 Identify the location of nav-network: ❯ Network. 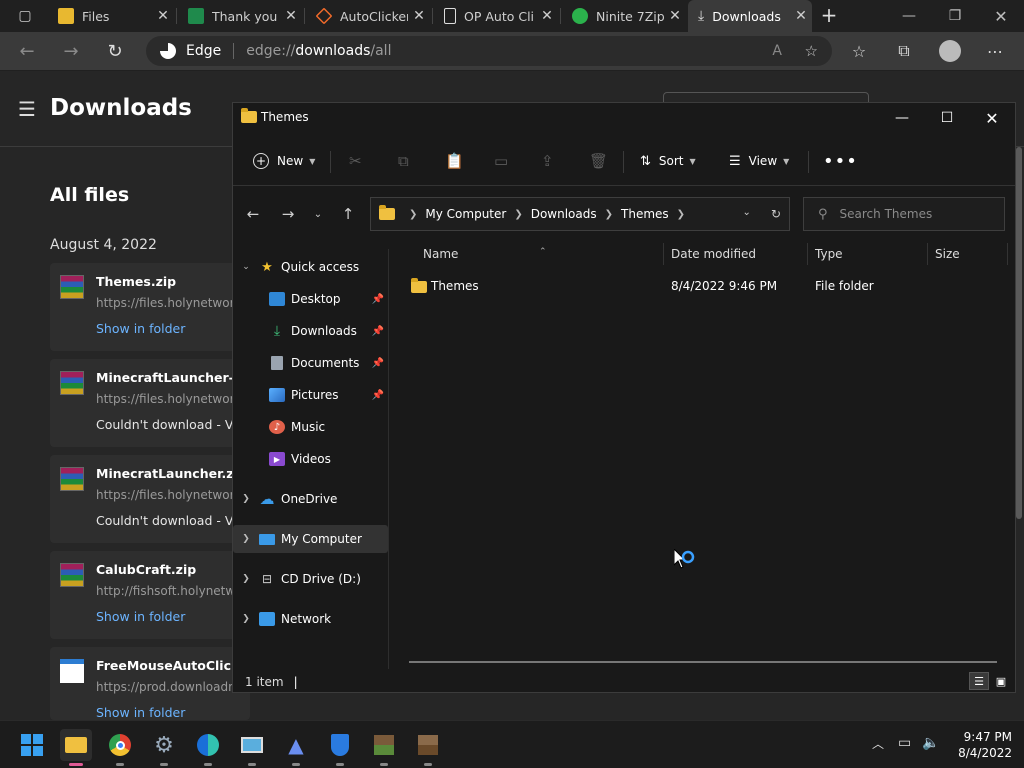
(310, 619).